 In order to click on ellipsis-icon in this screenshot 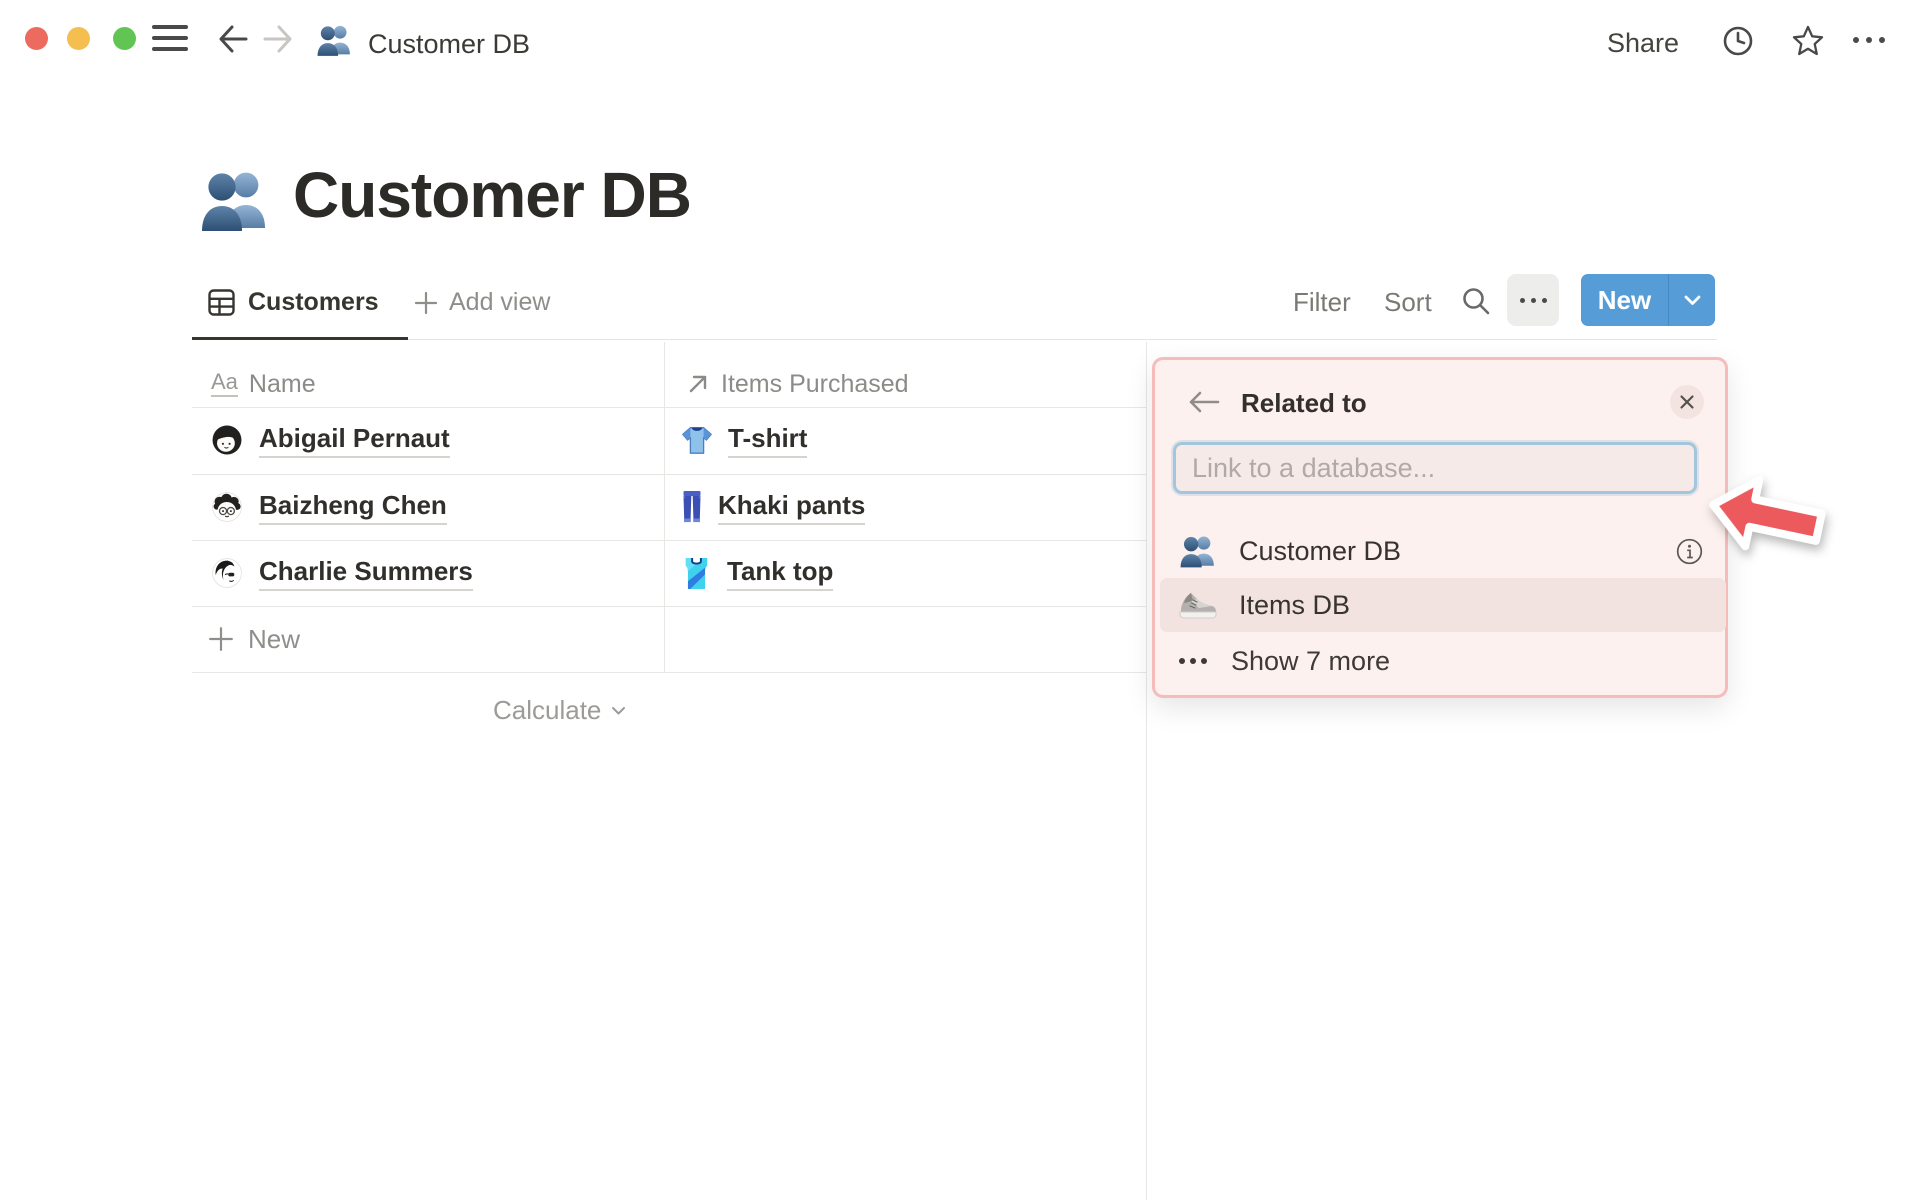, I will do `click(1193, 661)`.